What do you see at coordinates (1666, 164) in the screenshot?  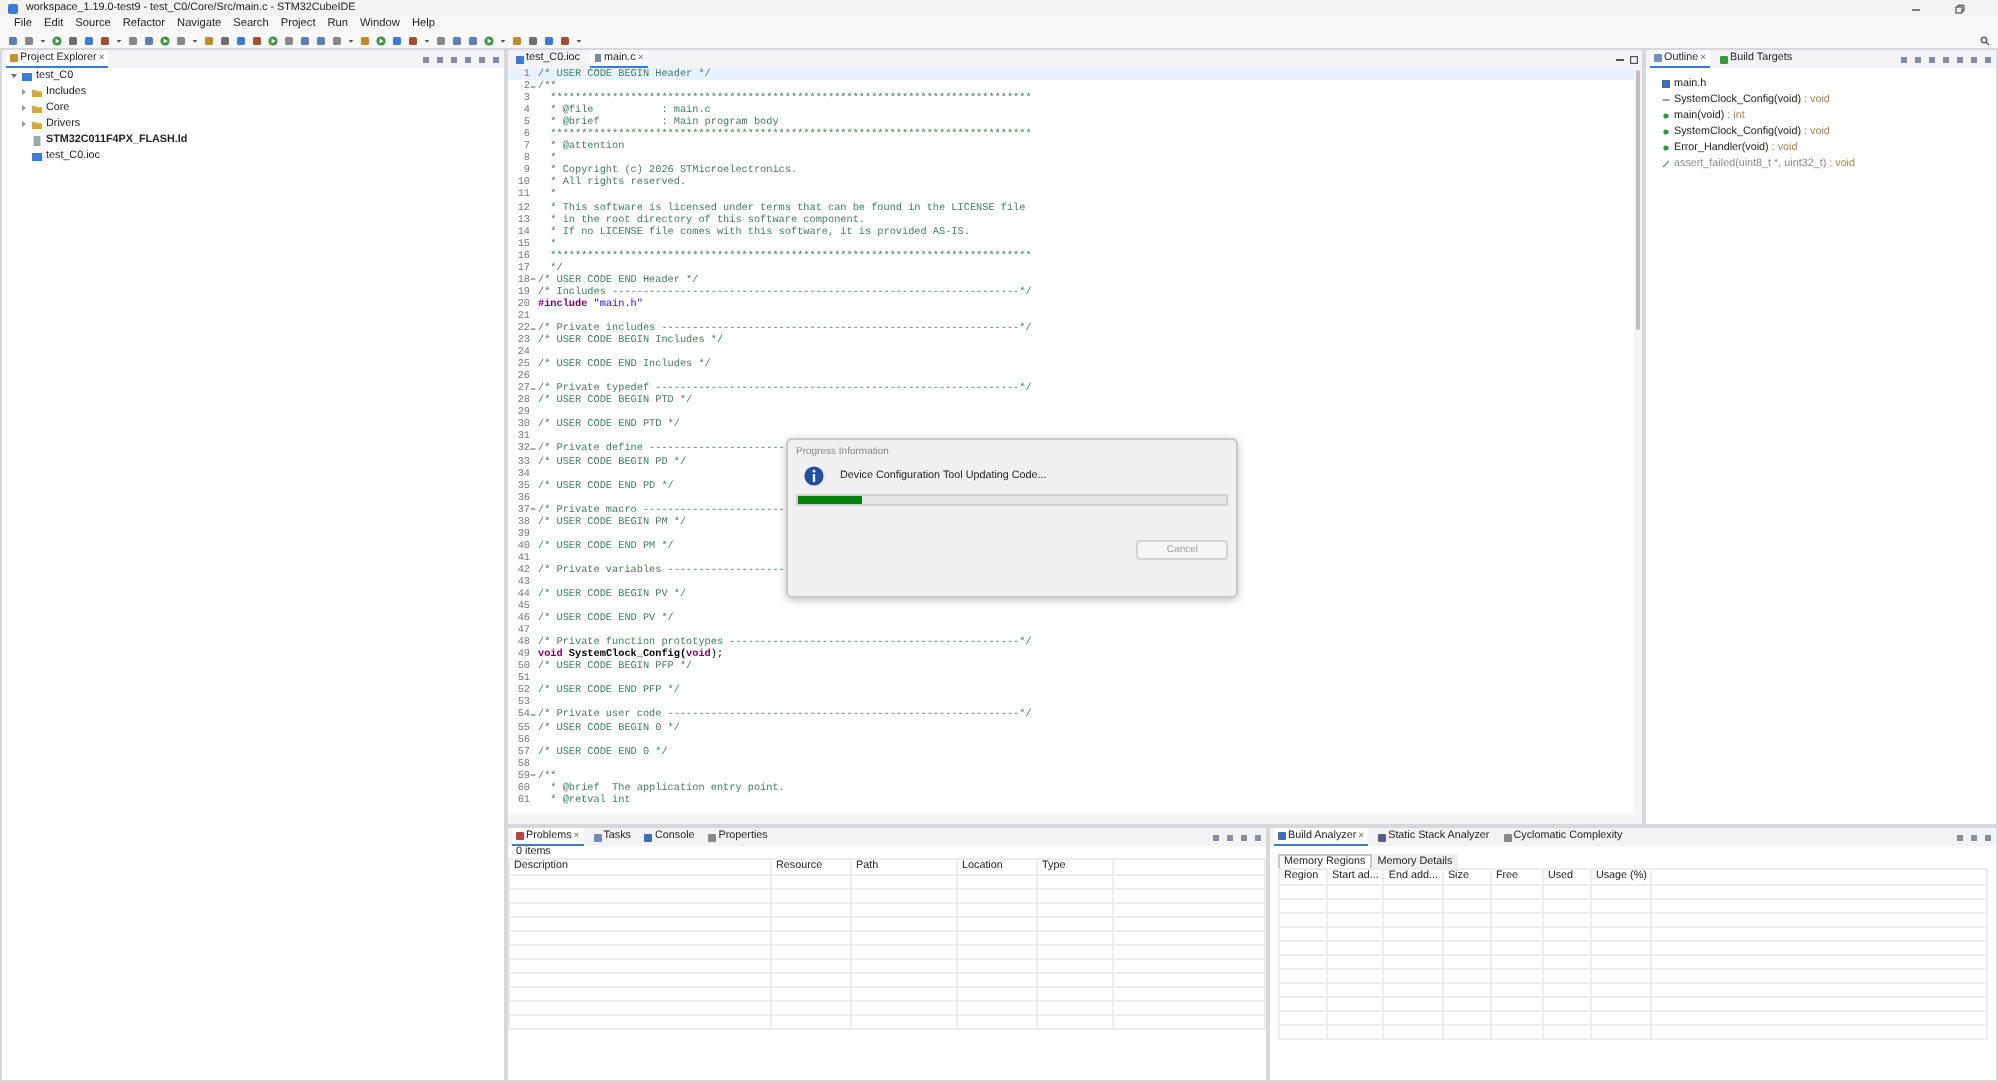 I see `slash-icon` at bounding box center [1666, 164].